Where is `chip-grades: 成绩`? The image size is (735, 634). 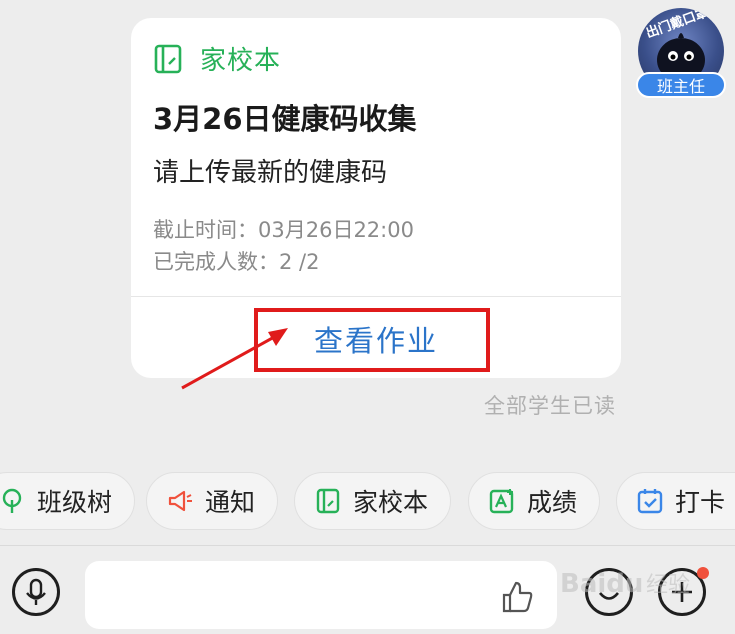
chip-grades: 成绩 is located at coordinates (534, 501).